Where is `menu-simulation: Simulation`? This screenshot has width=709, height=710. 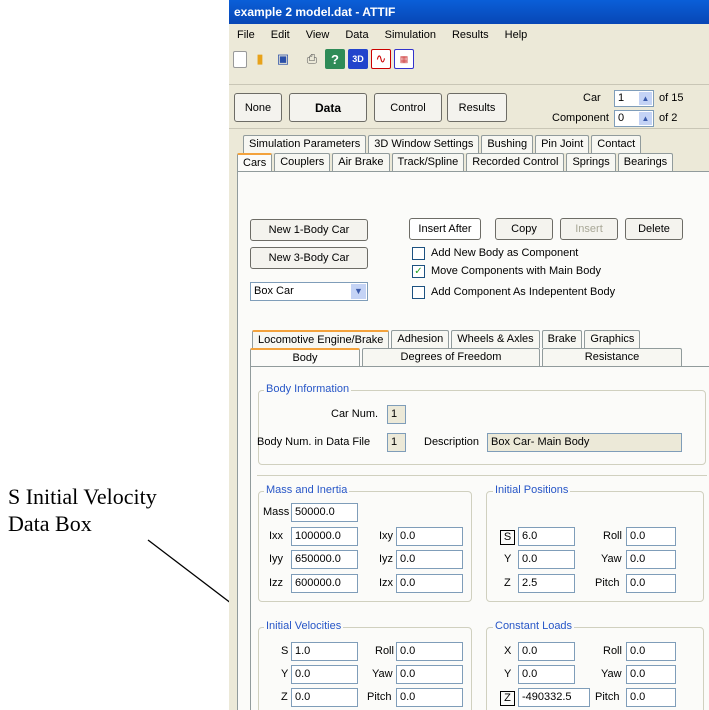 menu-simulation: Simulation is located at coordinates (410, 35).